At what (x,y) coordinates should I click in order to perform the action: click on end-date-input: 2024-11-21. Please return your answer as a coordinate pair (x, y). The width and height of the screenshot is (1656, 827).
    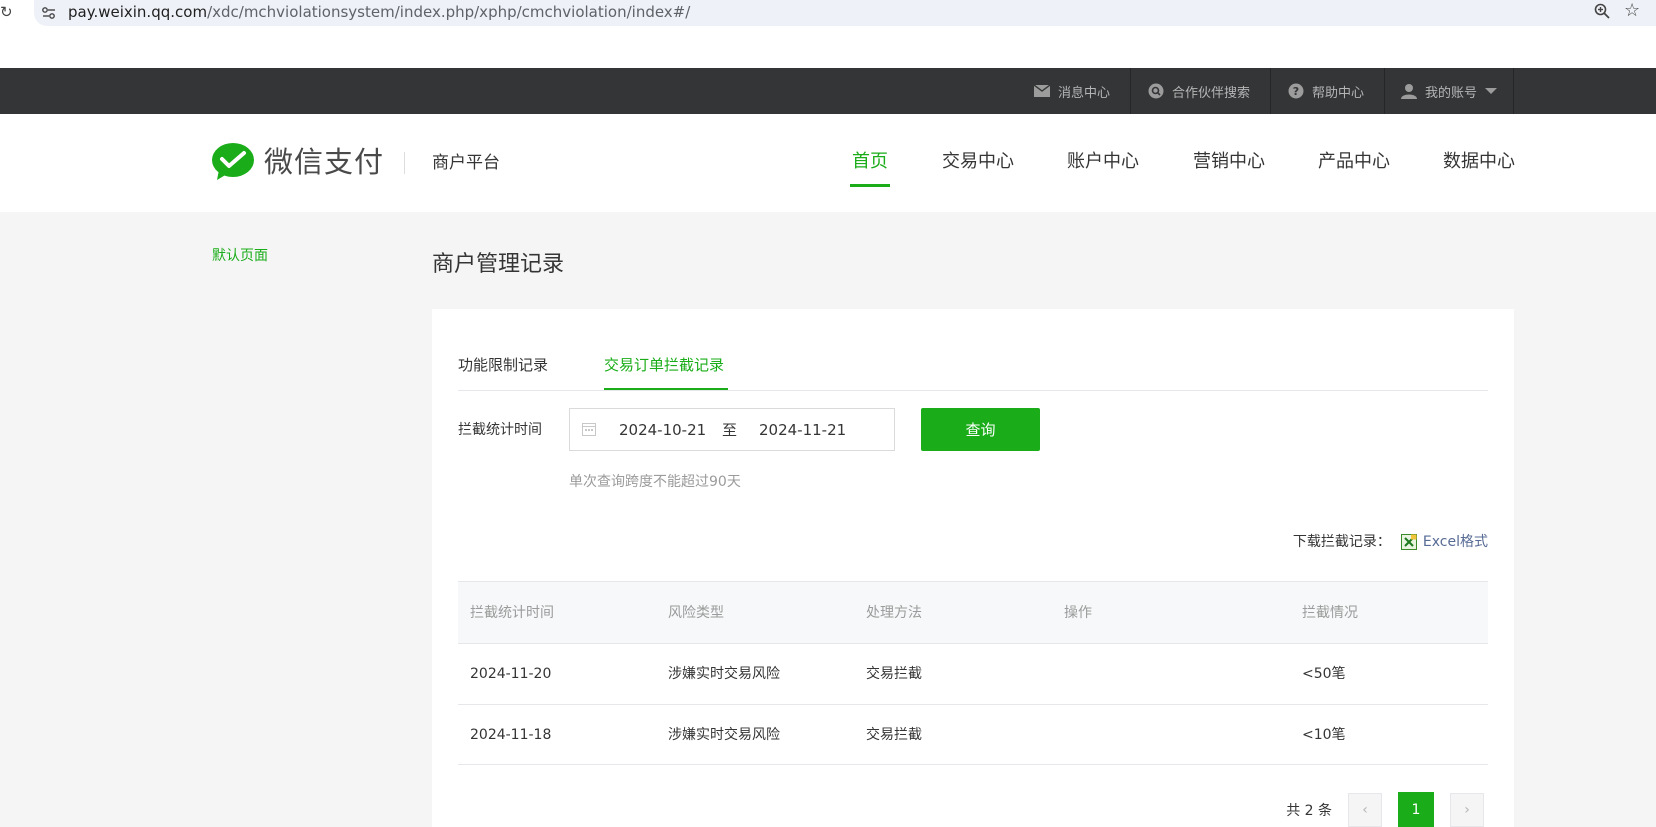
    Looking at the image, I should click on (802, 430).